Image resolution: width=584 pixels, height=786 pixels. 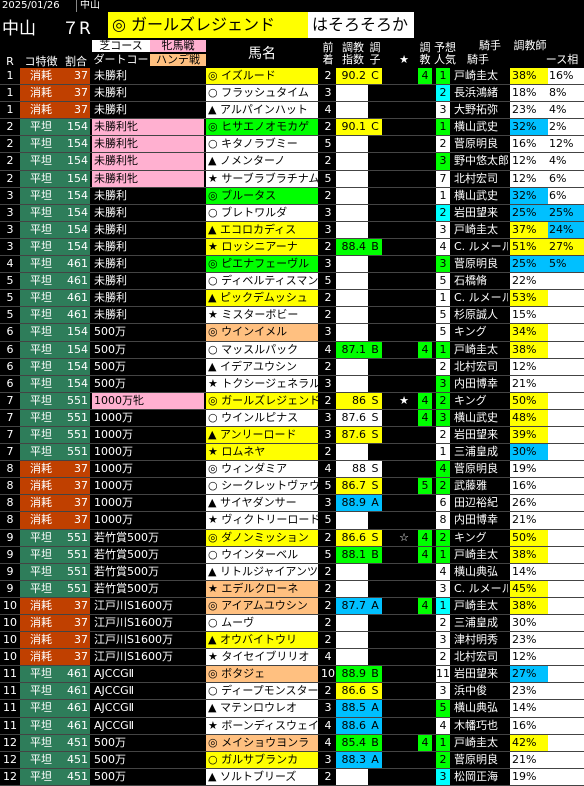 What do you see at coordinates (262, 212) in the screenshot?
I see `horse-name: ○ ブレトワルダ` at bounding box center [262, 212].